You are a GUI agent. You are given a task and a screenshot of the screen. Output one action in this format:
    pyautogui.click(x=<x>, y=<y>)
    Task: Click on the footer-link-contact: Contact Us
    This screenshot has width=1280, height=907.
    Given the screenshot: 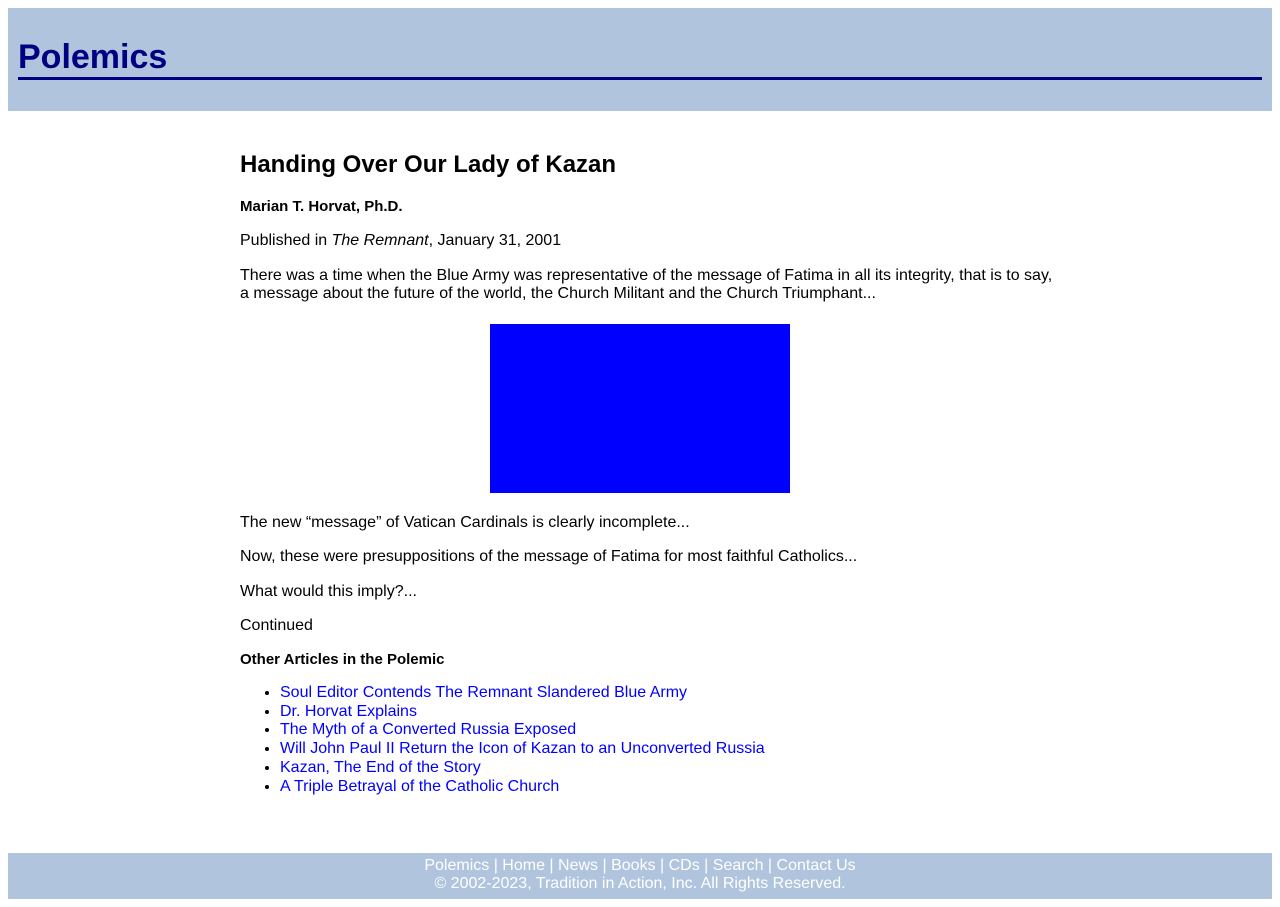 What is the action you would take?
    pyautogui.click(x=816, y=865)
    